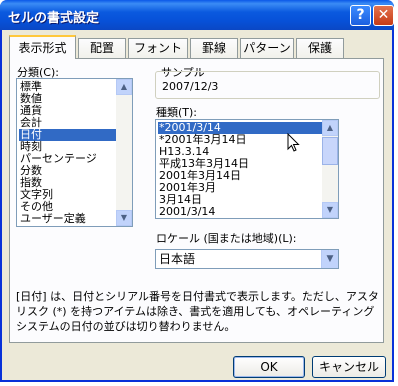 The image size is (398, 386). Describe the element at coordinates (330, 151) in the screenshot. I see `scroll-thumb` at that location.